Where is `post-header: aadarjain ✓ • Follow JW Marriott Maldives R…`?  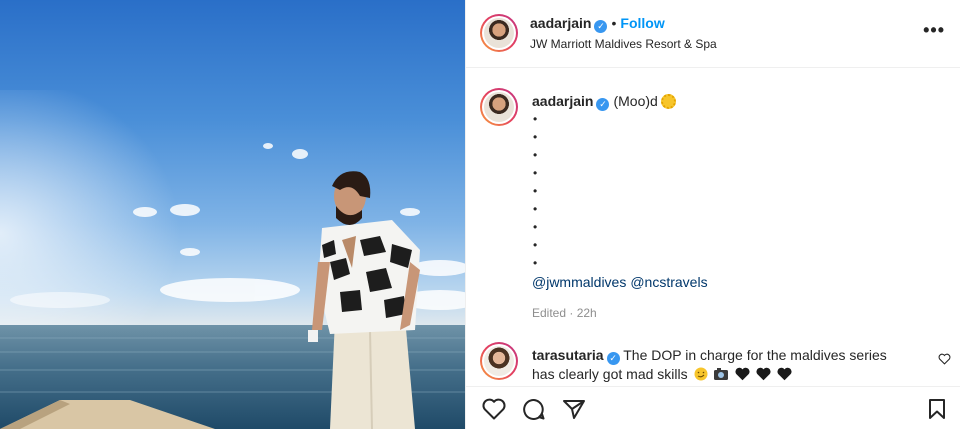 post-header: aadarjain ✓ • Follow JW Marriott Maldives R… is located at coordinates (713, 34).